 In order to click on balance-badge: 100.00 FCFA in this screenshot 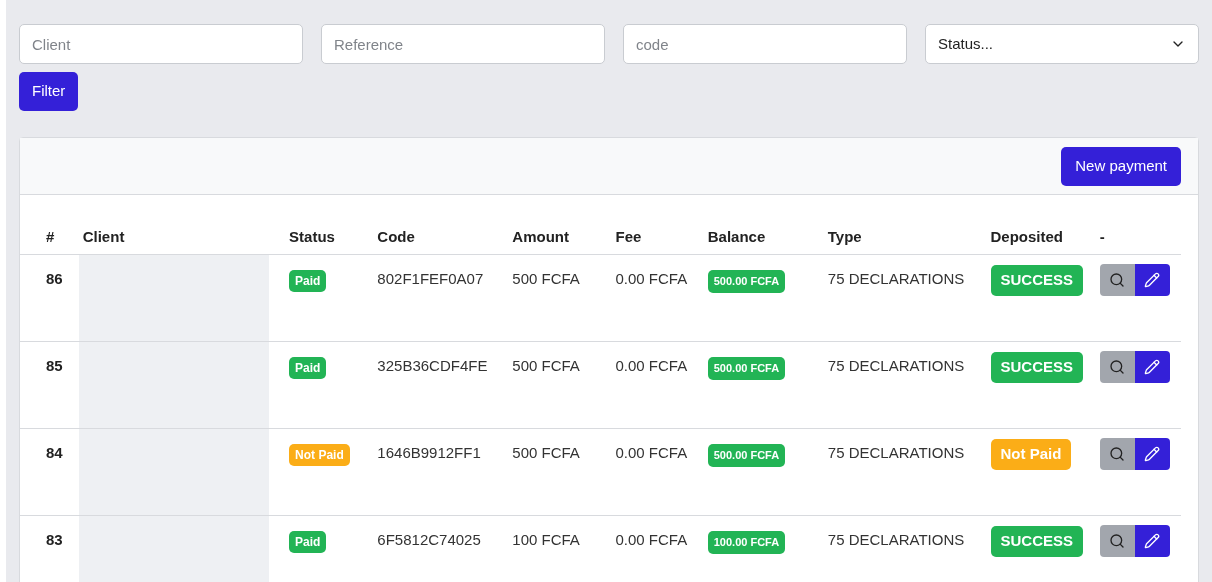, I will do `click(746, 542)`.